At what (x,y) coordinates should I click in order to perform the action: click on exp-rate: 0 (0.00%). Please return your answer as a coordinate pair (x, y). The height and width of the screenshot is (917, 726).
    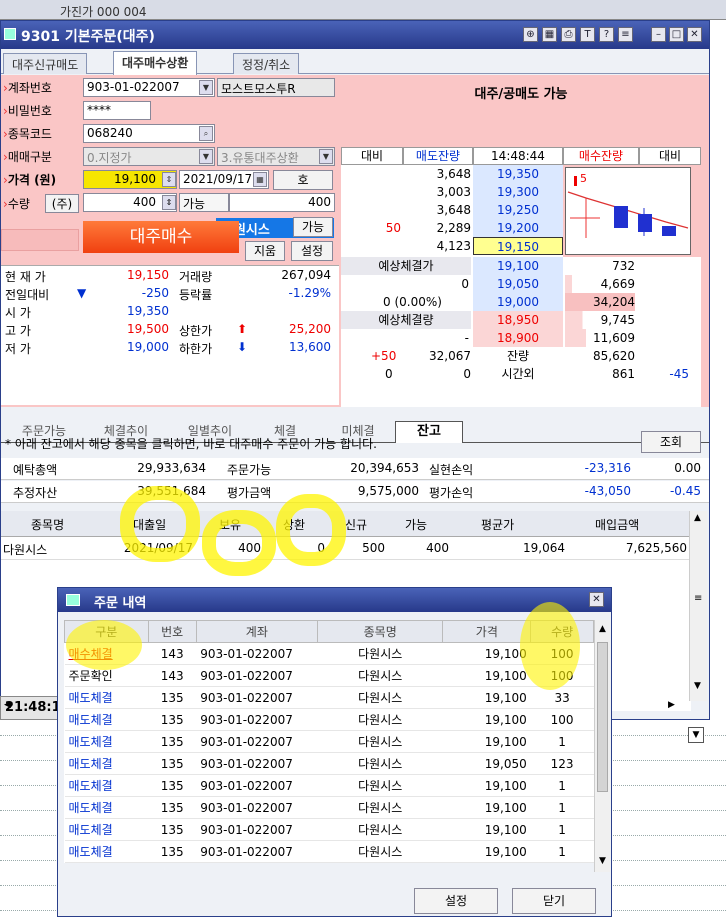
    Looking at the image, I should click on (412, 302).